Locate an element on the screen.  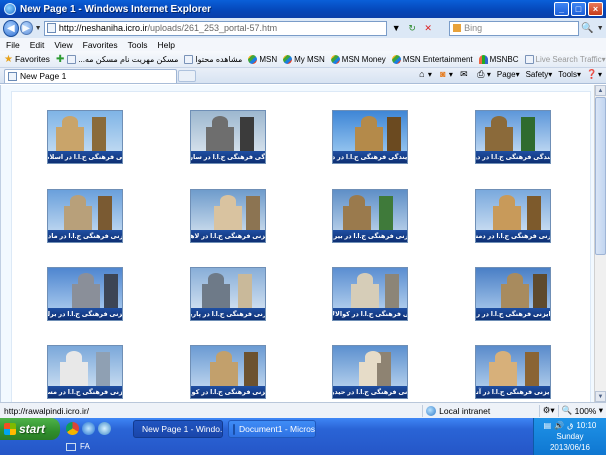
portal-tile-link: رایزنی فرهنگی ج.ا.ا در آتن is located at coordinates (513, 372).